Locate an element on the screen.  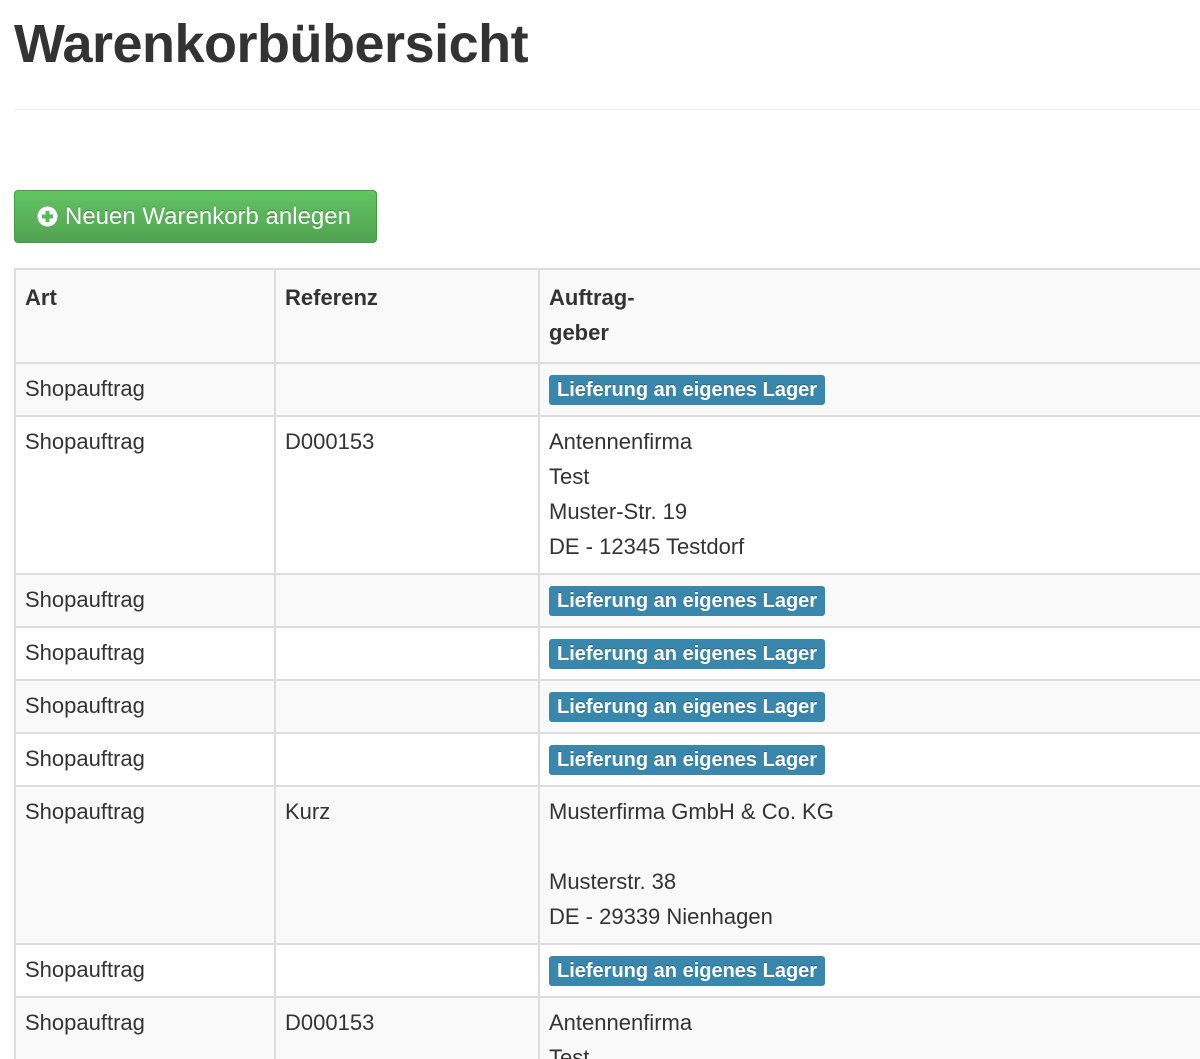
column-header-auftraggeber: Auftrag- geber is located at coordinates (869, 316).